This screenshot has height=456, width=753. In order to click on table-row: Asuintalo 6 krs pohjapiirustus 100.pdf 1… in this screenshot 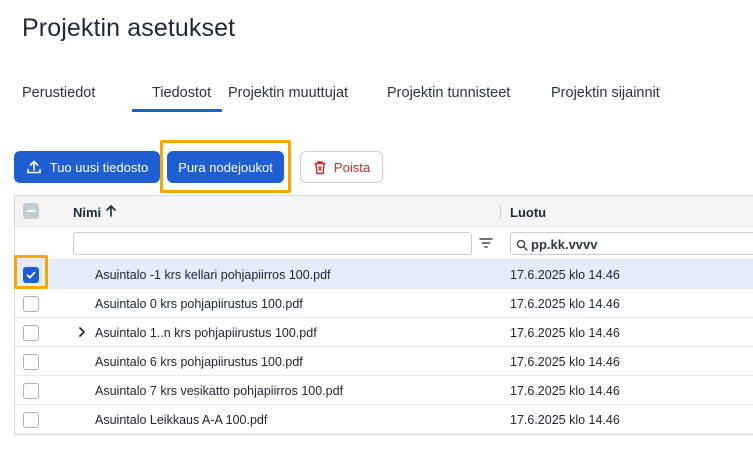, I will do `click(384, 361)`.